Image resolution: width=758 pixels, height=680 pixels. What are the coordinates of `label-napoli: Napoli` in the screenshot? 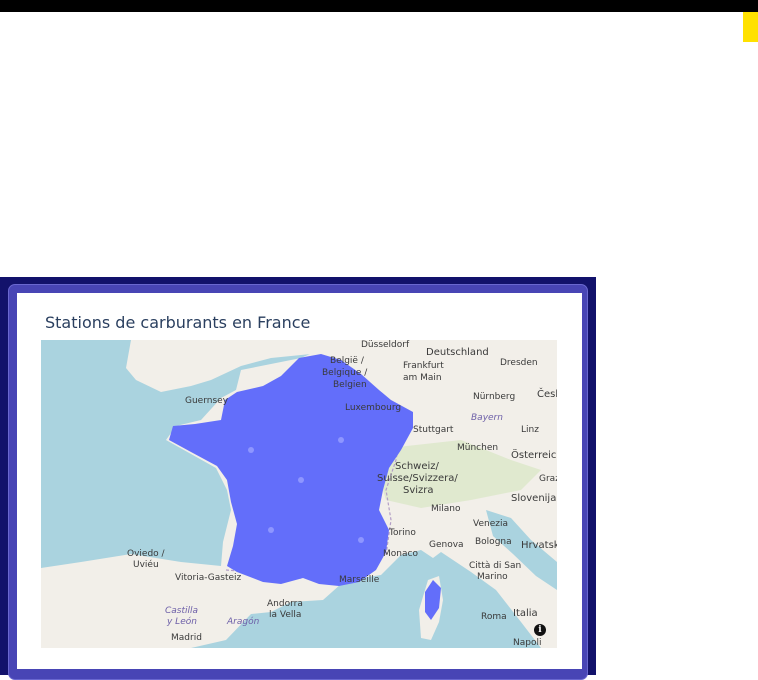 It's located at (527, 643).